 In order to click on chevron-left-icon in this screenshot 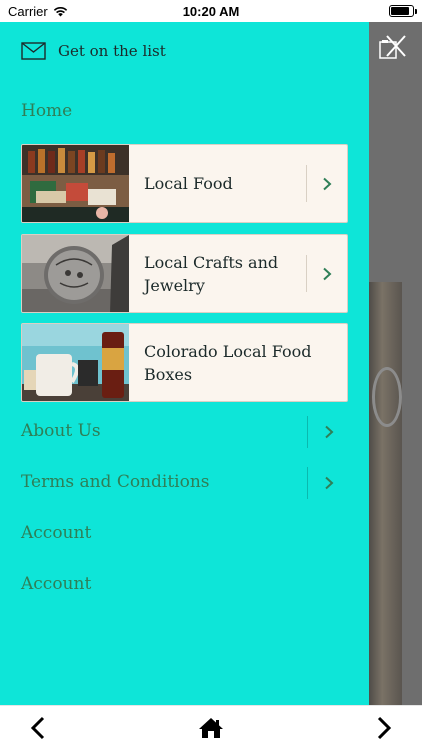, I will do `click(37, 728)`.